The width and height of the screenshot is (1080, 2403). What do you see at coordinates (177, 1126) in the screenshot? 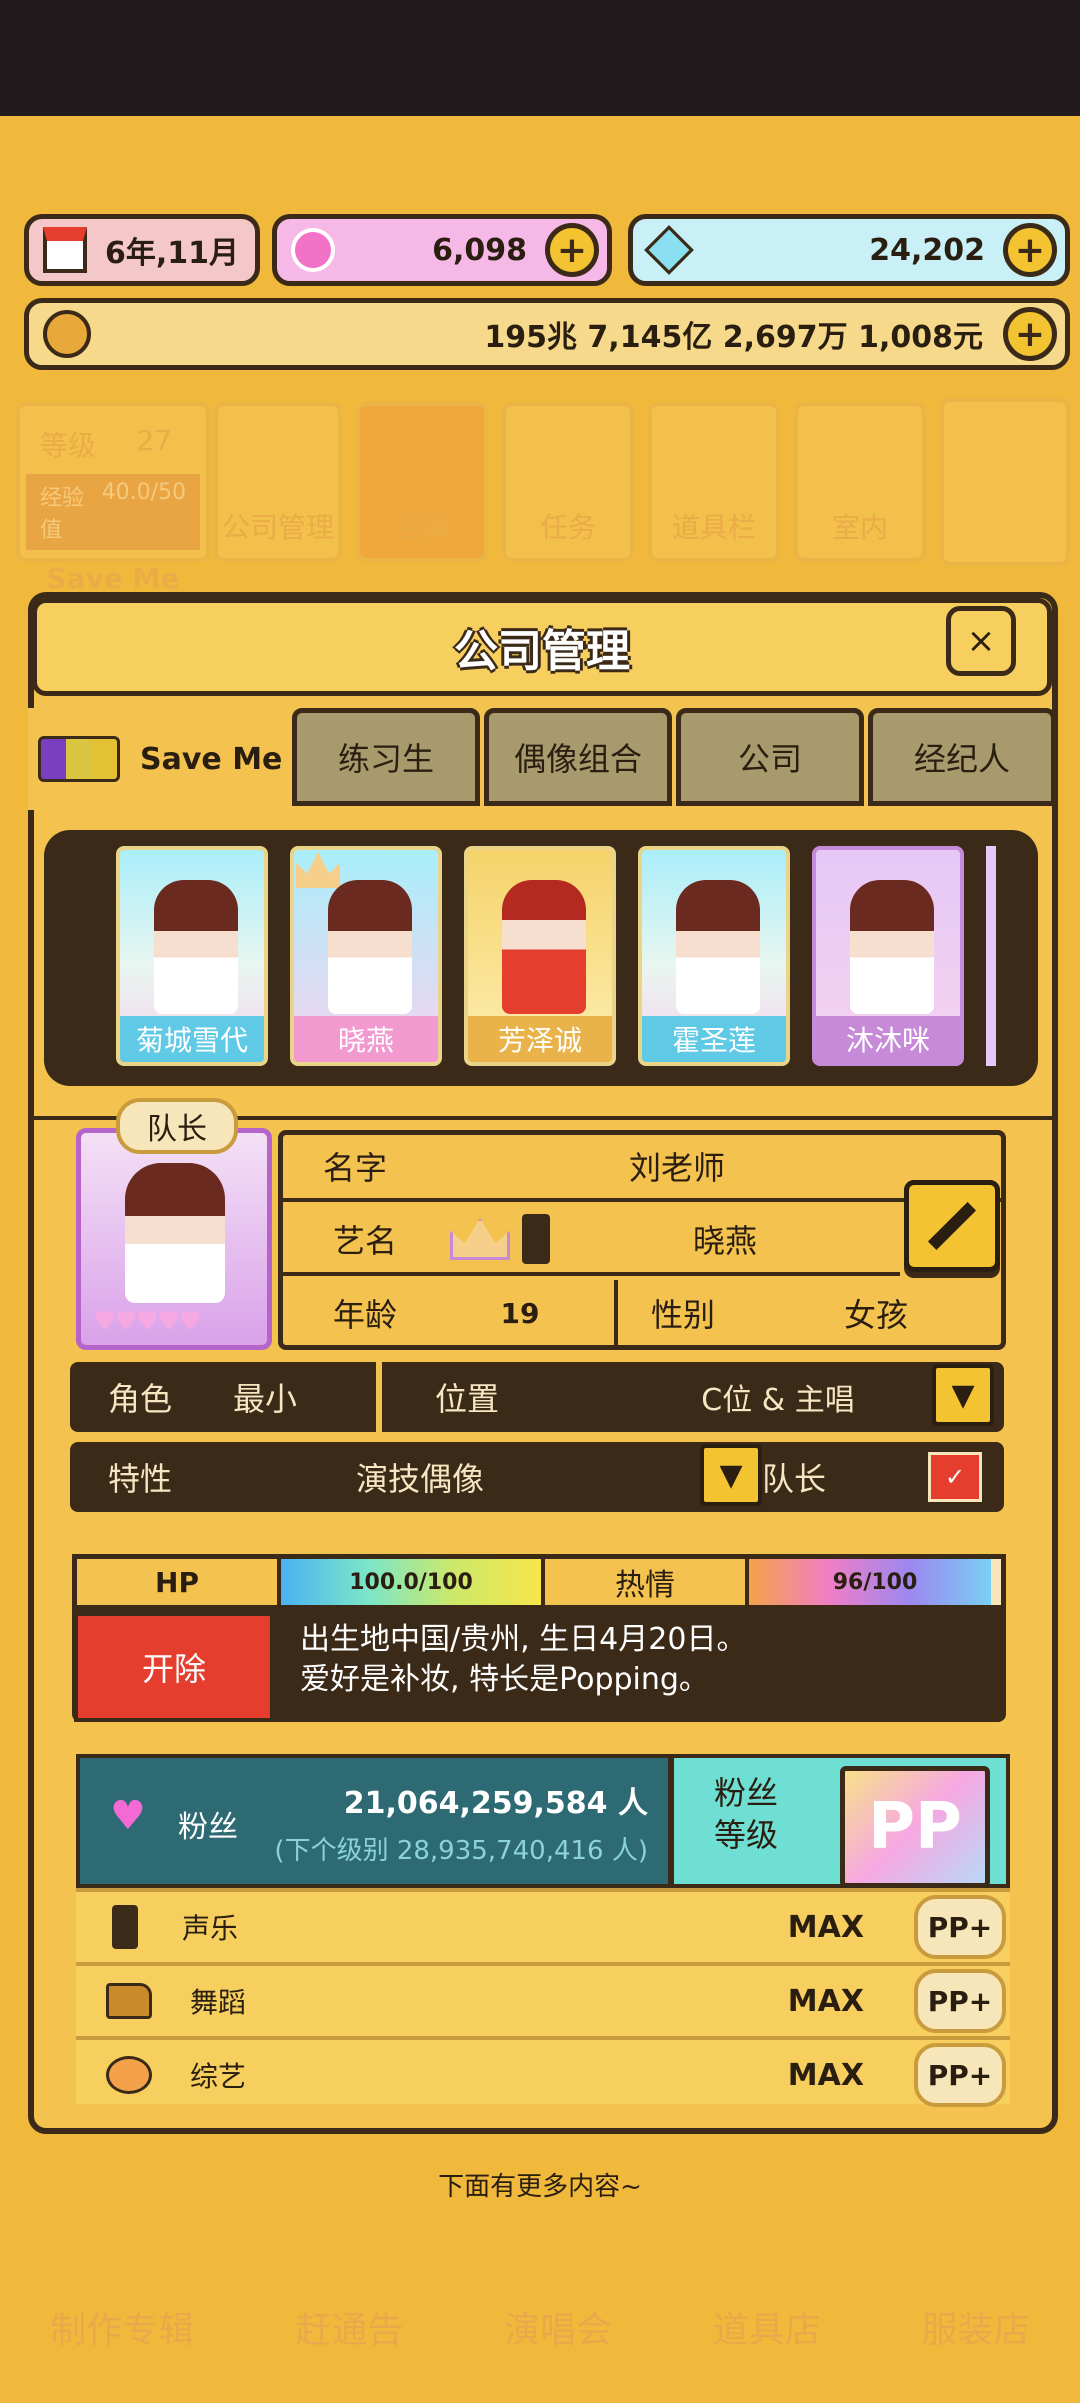
I see `leader-badge: 队长` at bounding box center [177, 1126].